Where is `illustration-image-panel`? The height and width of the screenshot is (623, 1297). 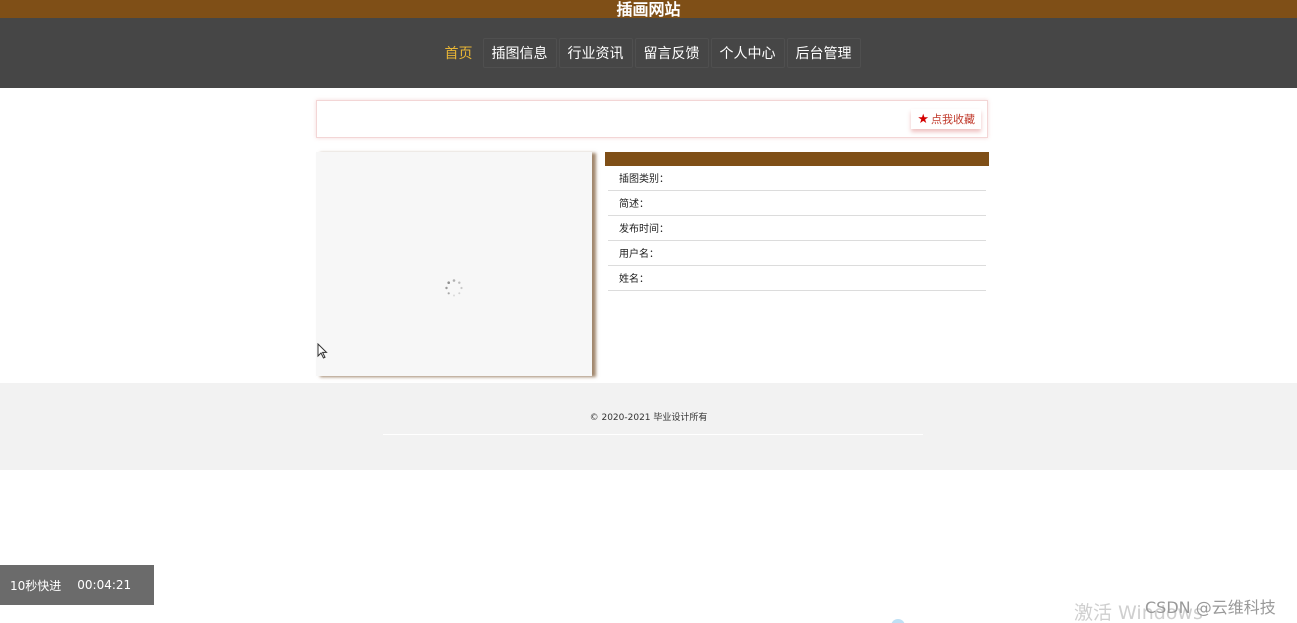 illustration-image-panel is located at coordinates (454, 264).